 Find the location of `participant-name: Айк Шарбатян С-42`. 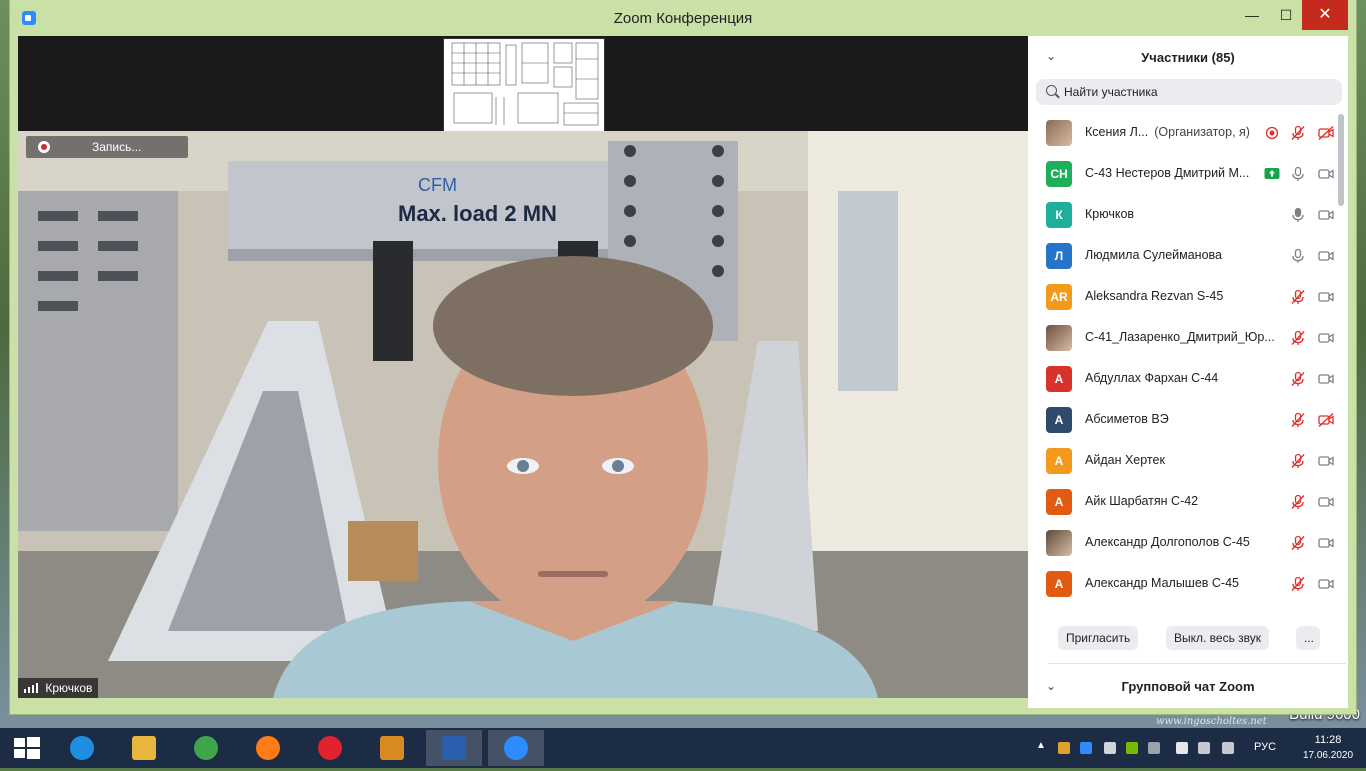

participant-name: Айк Шарбатян С-42 is located at coordinates (1185, 501).